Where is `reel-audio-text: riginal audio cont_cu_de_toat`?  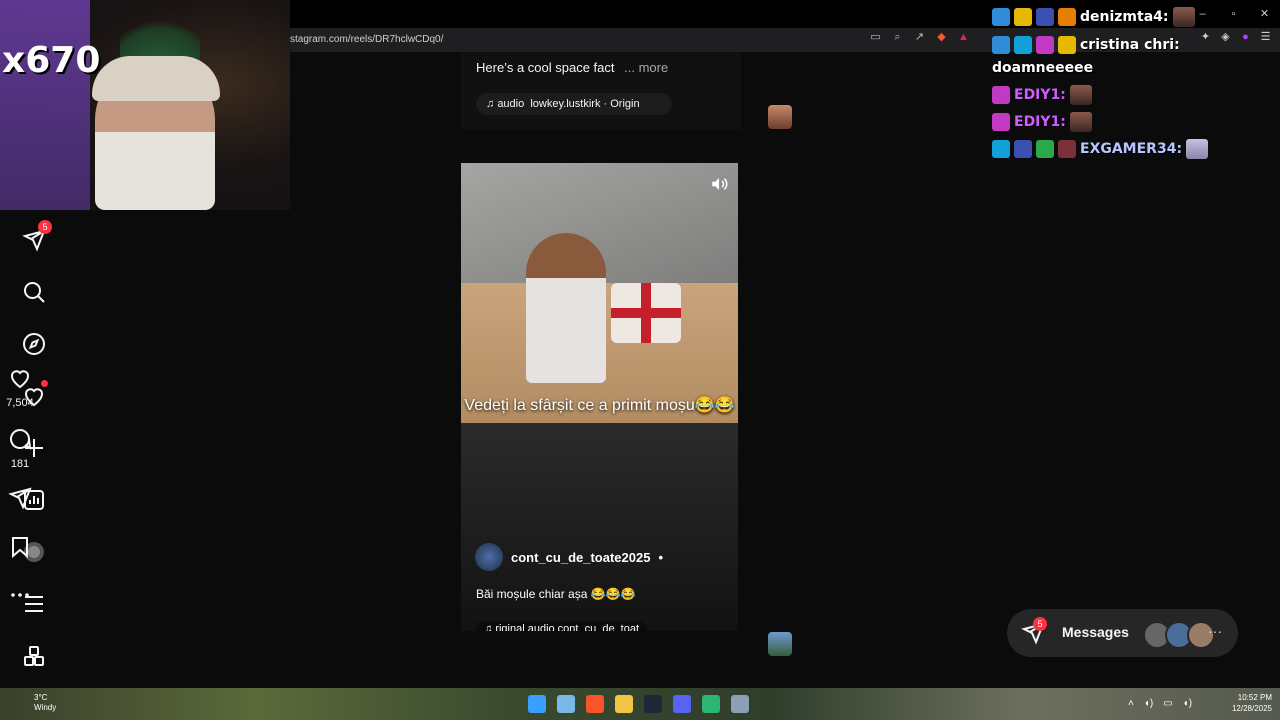 reel-audio-text: riginal audio cont_cu_de_toat is located at coordinates (567, 627).